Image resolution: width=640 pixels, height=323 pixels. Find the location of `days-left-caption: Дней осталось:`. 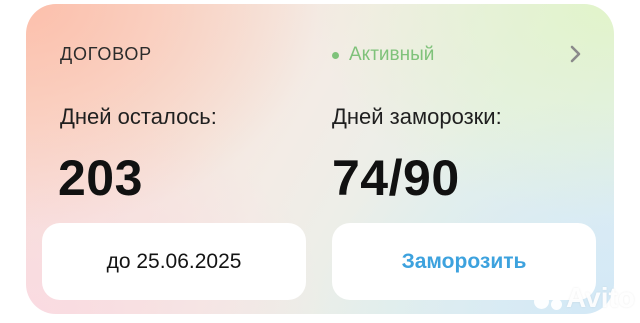

days-left-caption: Дней осталось: is located at coordinates (138, 116).